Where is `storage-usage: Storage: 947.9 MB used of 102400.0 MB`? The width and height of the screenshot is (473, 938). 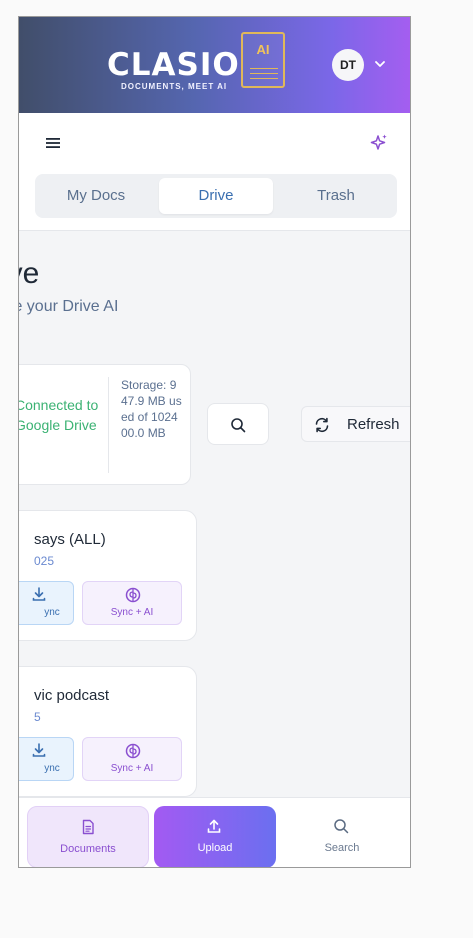
storage-usage: Storage: 947.9 MB used of 102400.0 MB is located at coordinates (151, 409).